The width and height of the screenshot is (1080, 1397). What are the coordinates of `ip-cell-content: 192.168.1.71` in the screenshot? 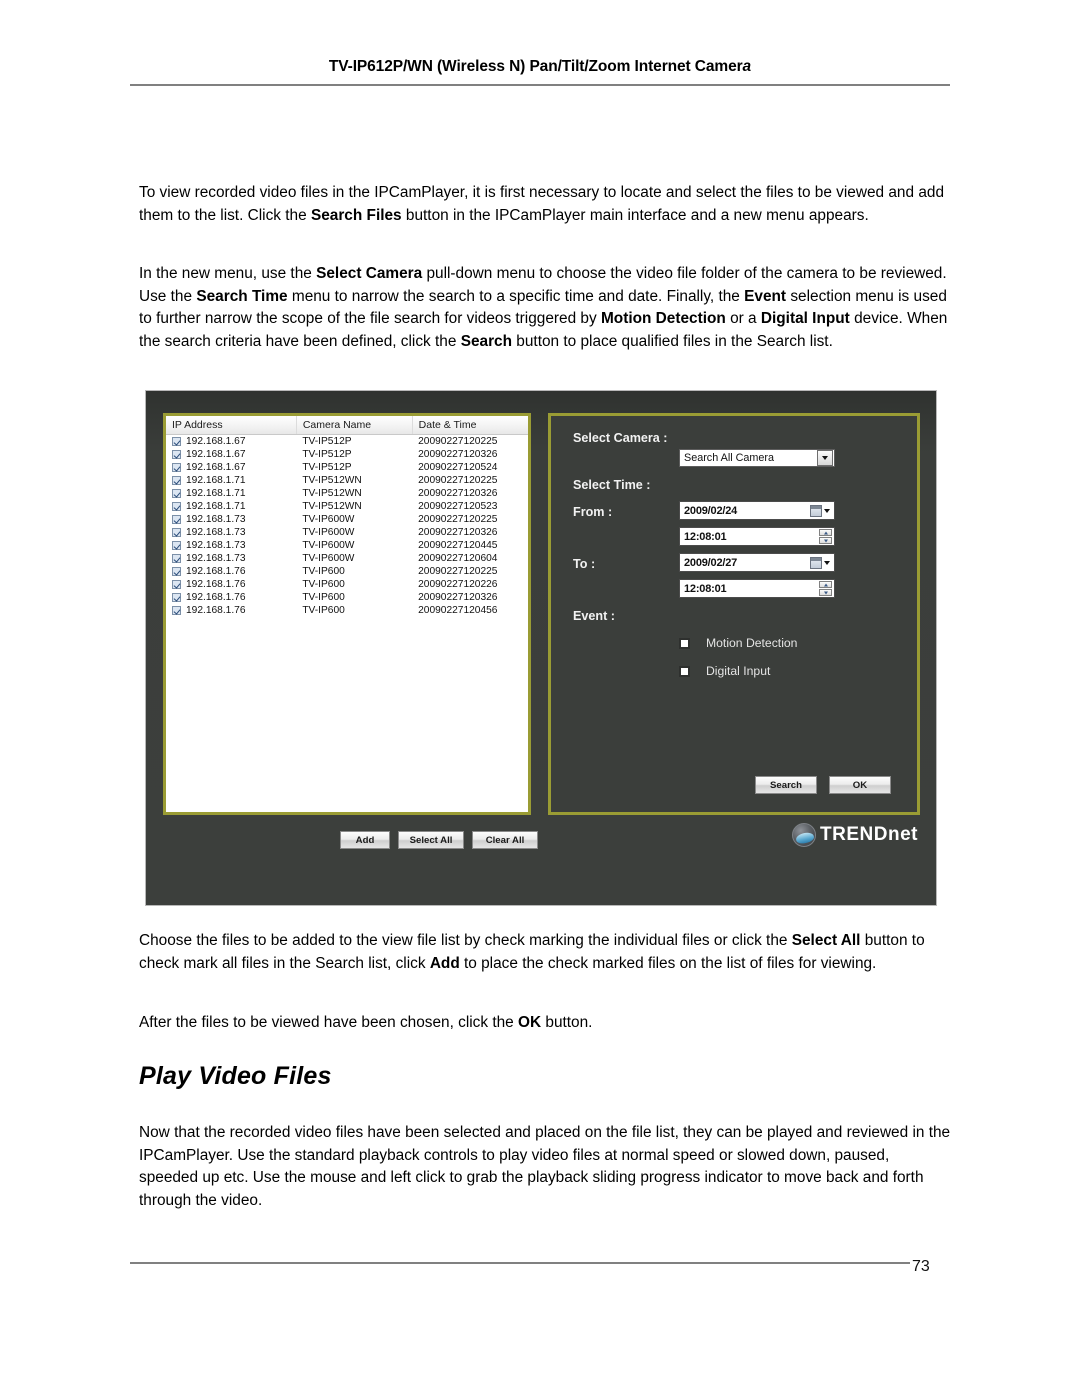 It's located at (232, 480).